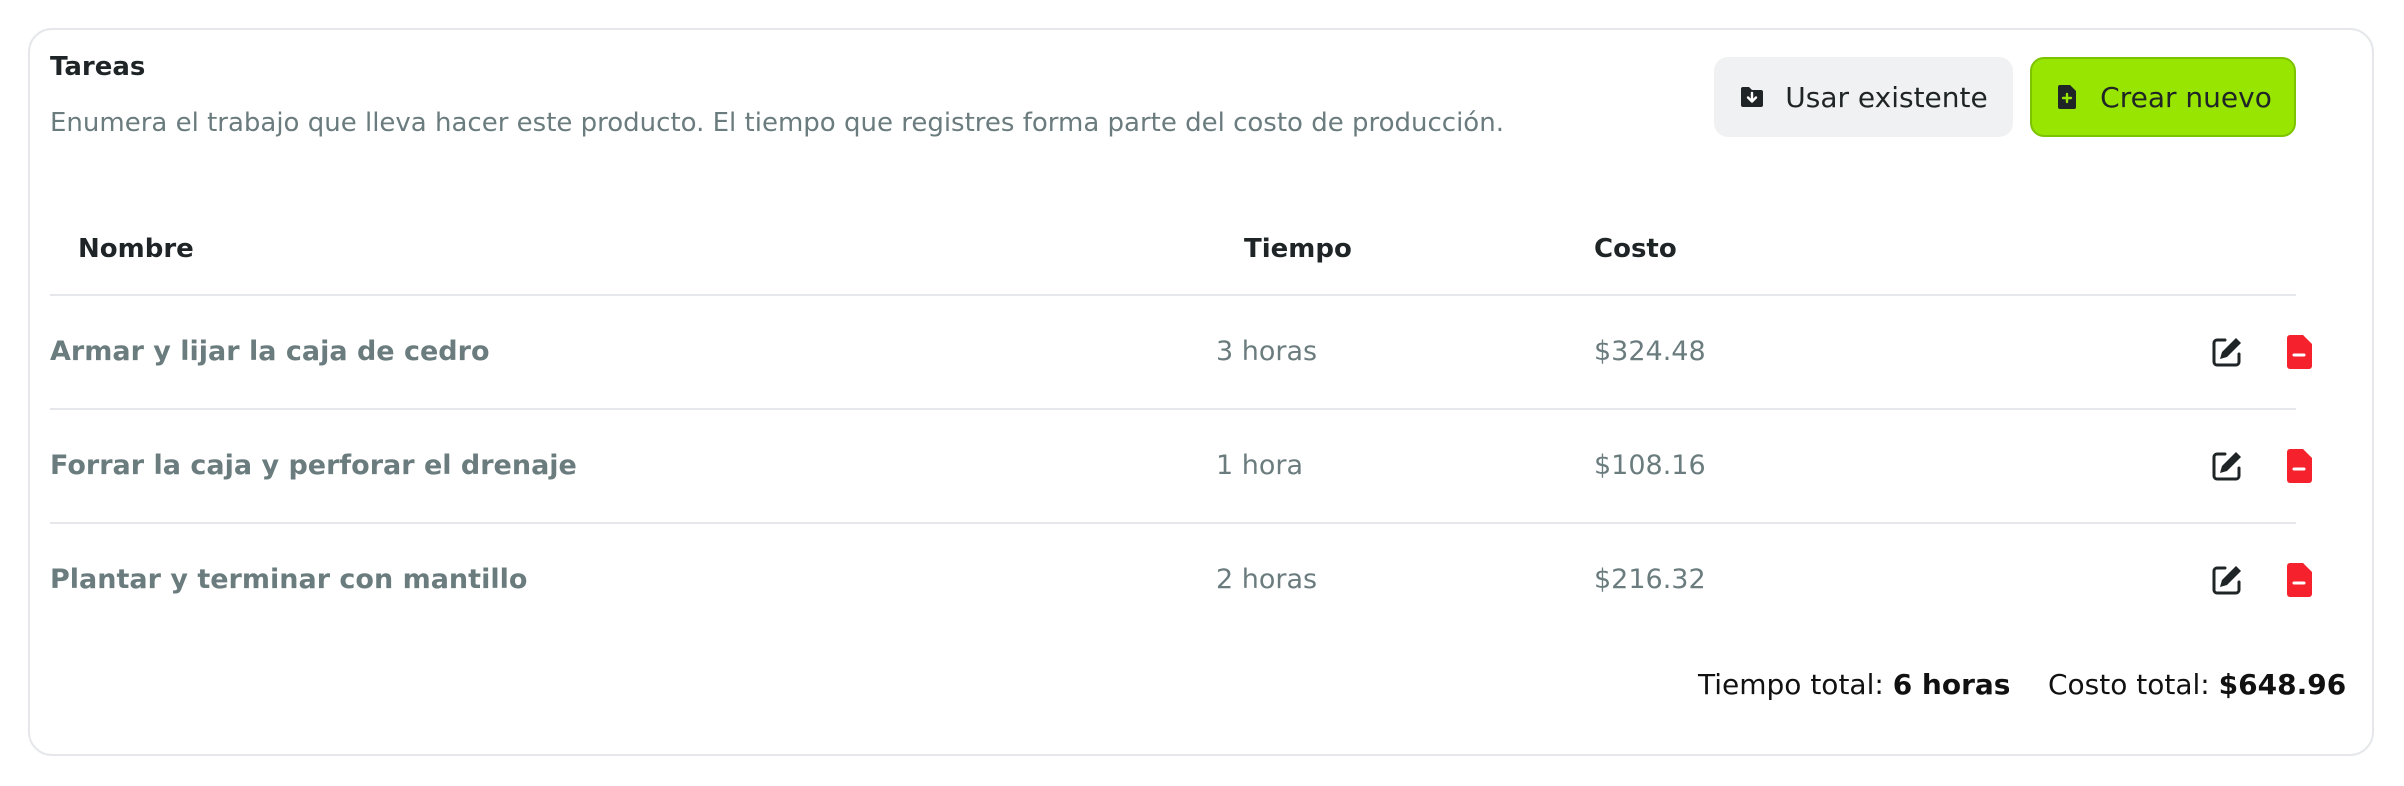 The width and height of the screenshot is (2404, 786). Describe the element at coordinates (1650, 351) in the screenshot. I see `task-cost: $324.48` at that location.